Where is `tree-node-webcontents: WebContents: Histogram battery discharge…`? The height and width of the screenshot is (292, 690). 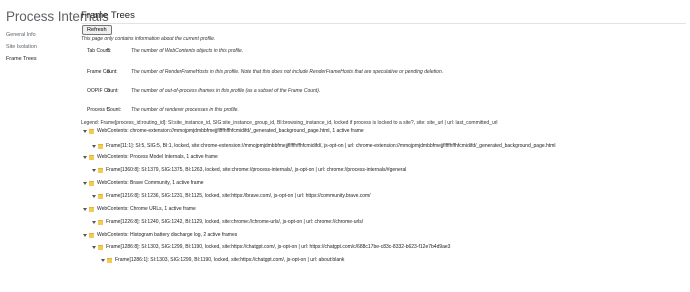 tree-node-webcontents: WebContents: Histogram battery discharge… is located at coordinates (160, 235).